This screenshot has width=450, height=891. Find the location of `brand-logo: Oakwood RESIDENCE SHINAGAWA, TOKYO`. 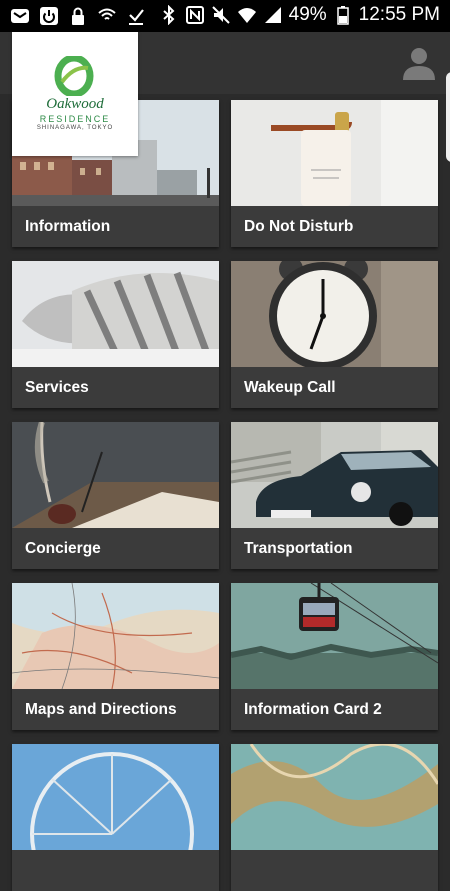

brand-logo: Oakwood RESIDENCE SHINAGAWA, TOKYO is located at coordinates (75, 94).